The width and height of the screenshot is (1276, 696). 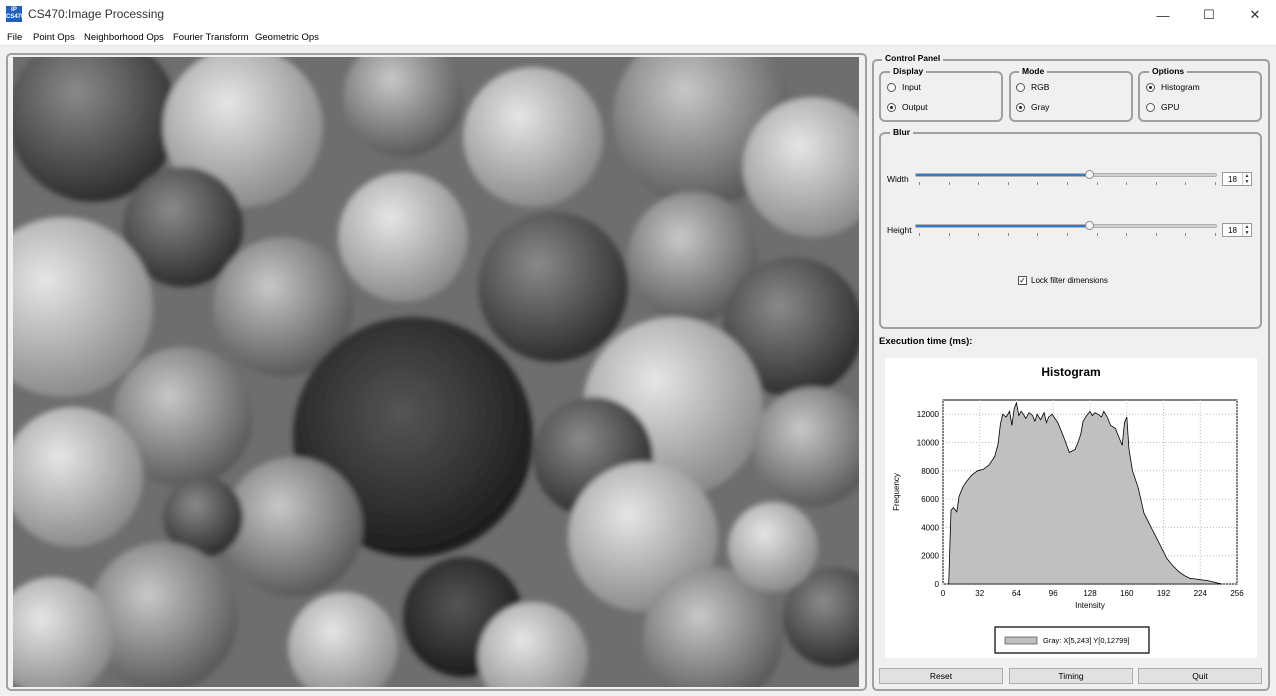 What do you see at coordinates (1086, 640) in the screenshot?
I see `legend-label: Gray: X[5,243] Y[0,12799]` at bounding box center [1086, 640].